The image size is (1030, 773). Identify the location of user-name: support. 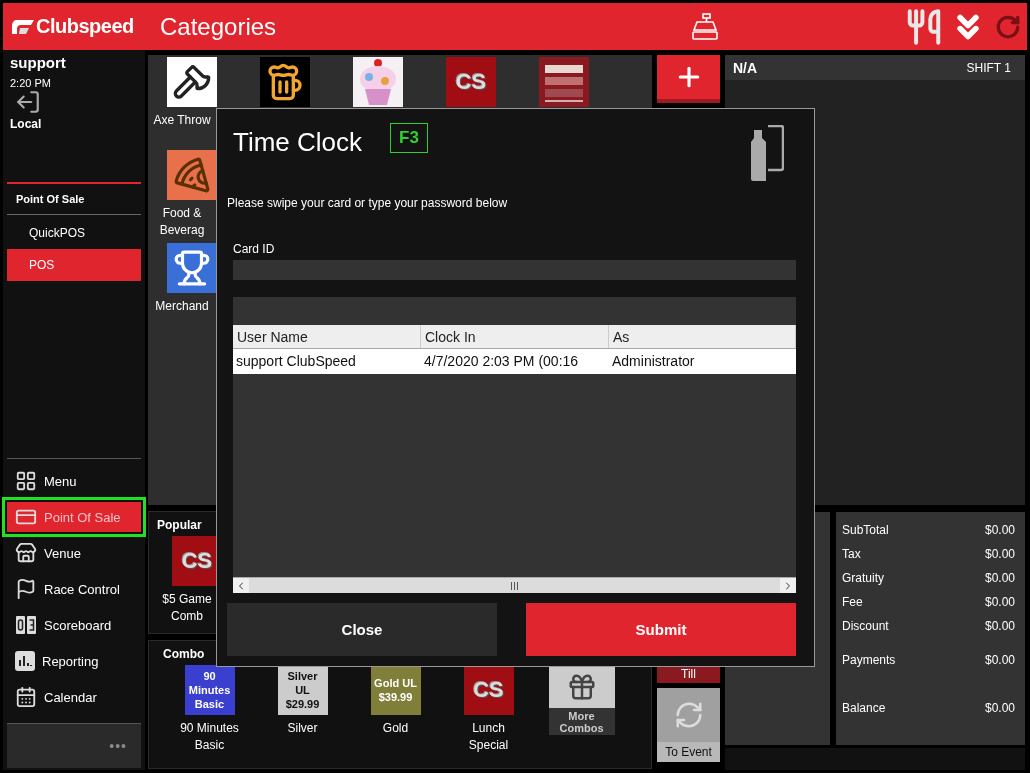
(38, 62).